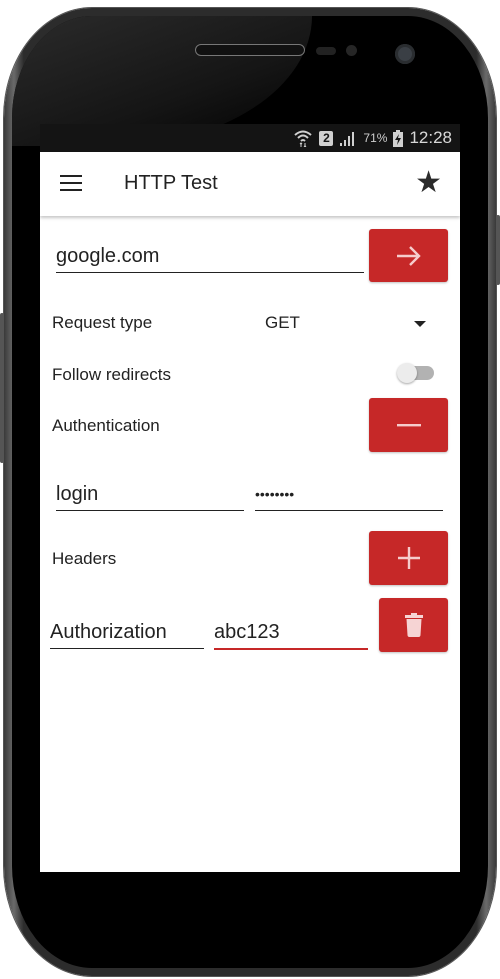  Describe the element at coordinates (498, 250) in the screenshot. I see `power-button` at that location.